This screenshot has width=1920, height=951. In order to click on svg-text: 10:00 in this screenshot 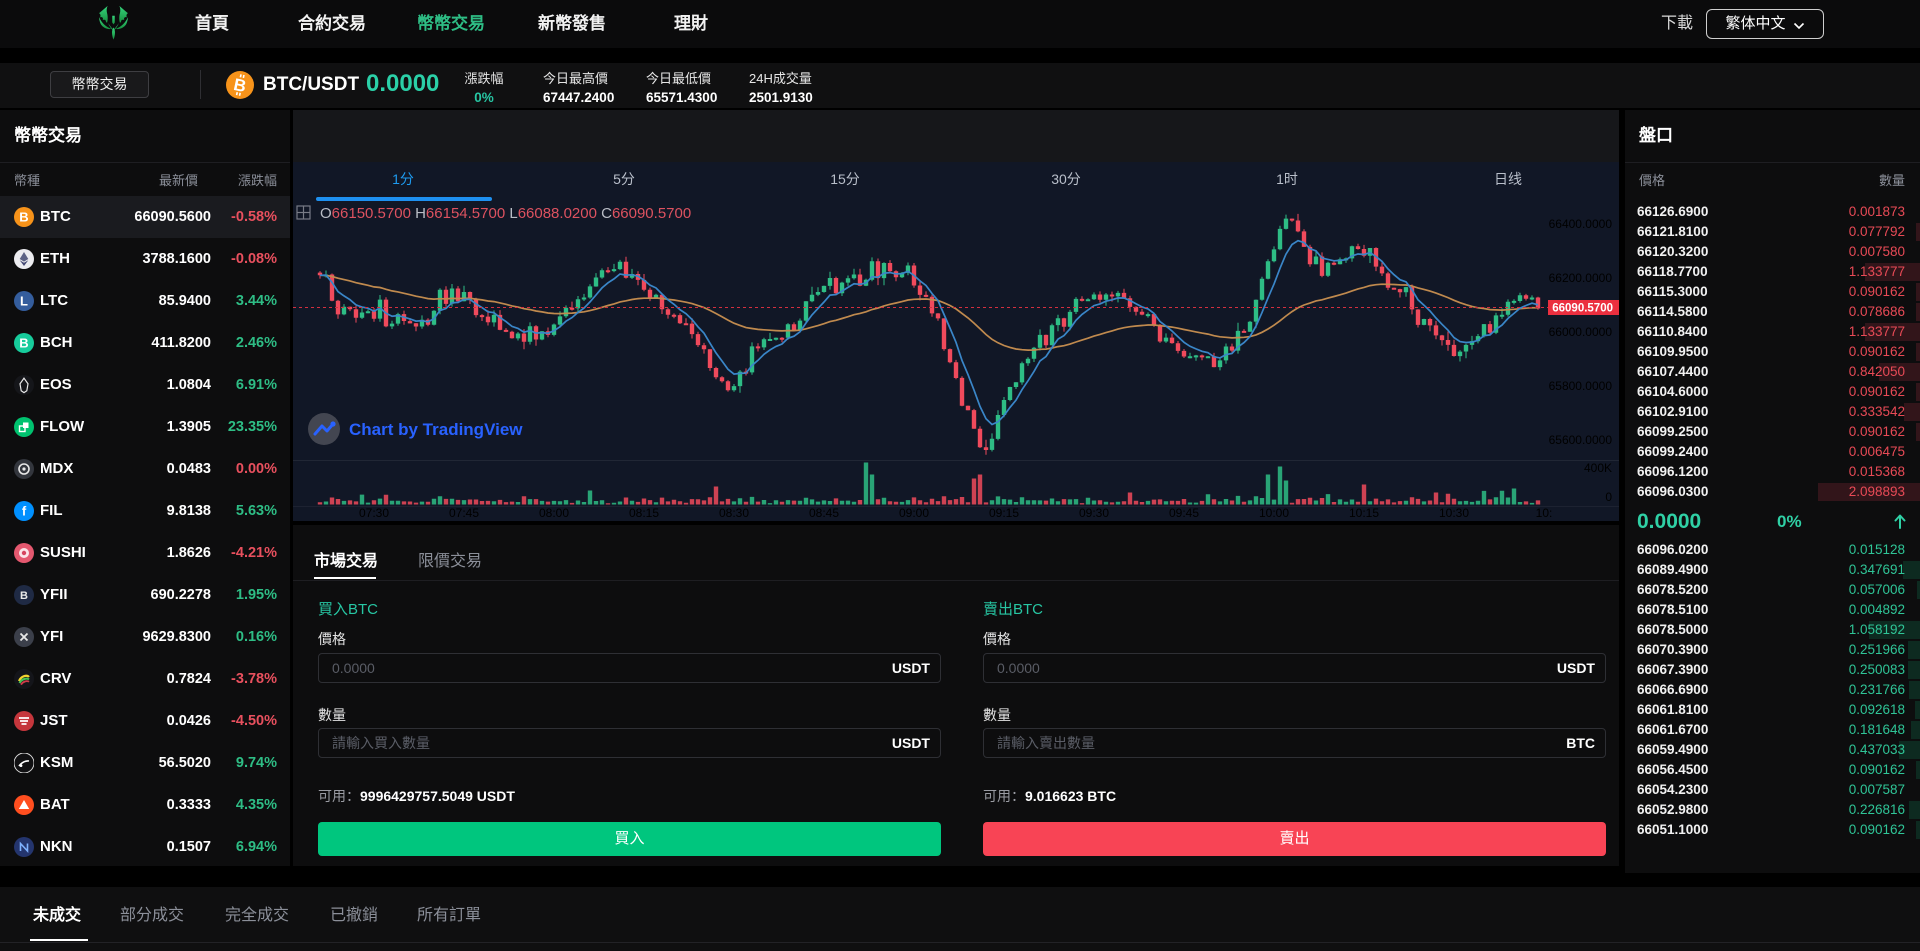, I will do `click(1274, 513)`.